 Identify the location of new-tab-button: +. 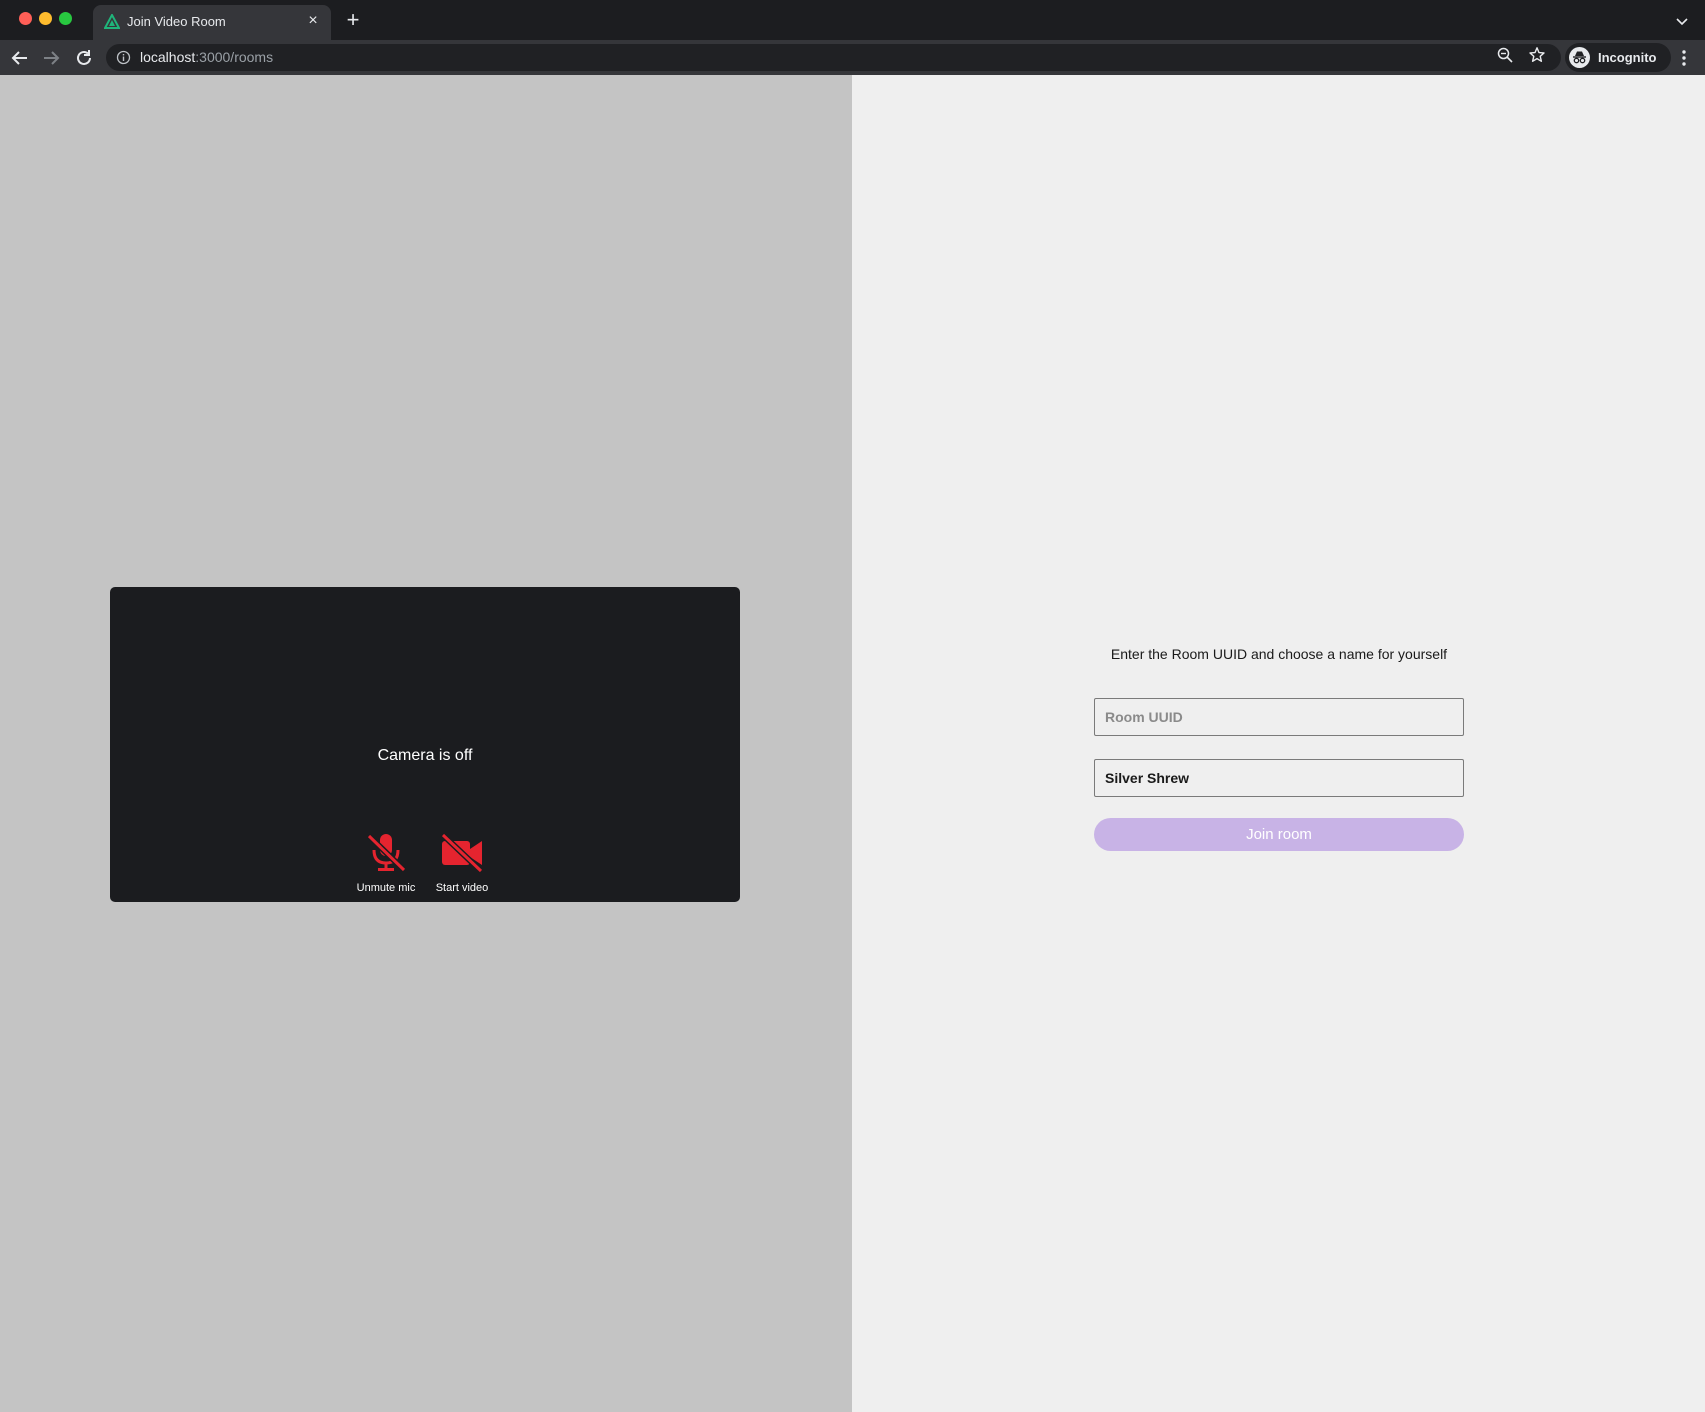
(353, 21).